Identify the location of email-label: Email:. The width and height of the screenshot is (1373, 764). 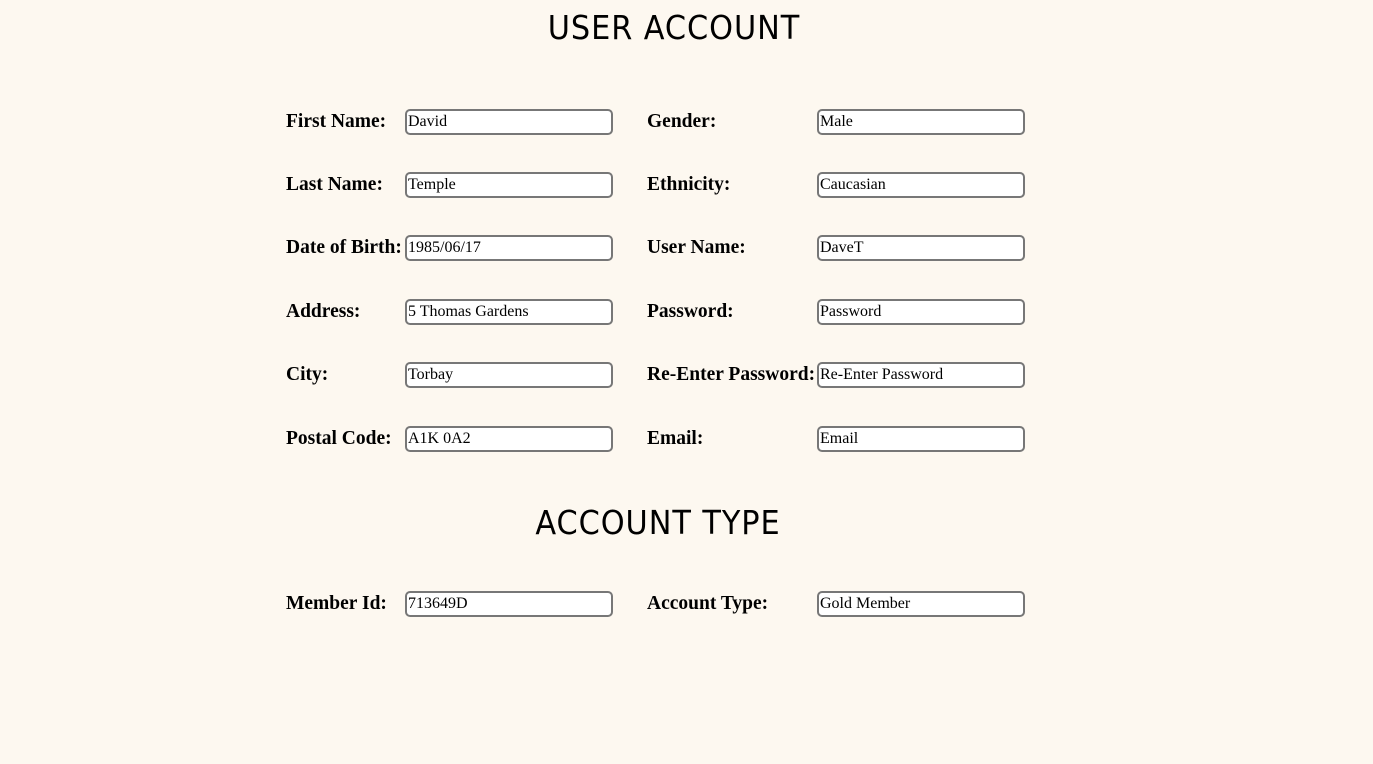
(675, 438).